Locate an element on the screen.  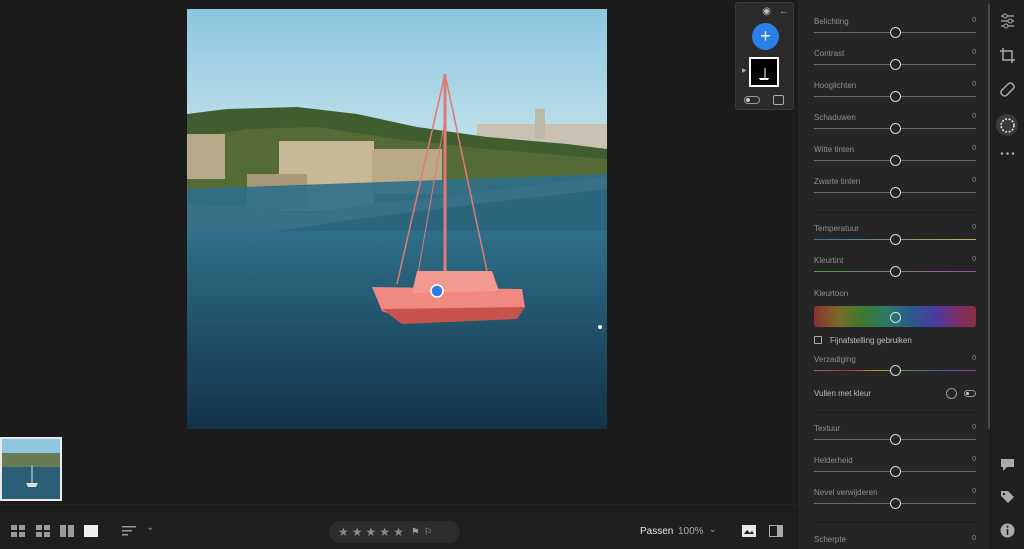
zoom-level: 100% is located at coordinates (691, 531).